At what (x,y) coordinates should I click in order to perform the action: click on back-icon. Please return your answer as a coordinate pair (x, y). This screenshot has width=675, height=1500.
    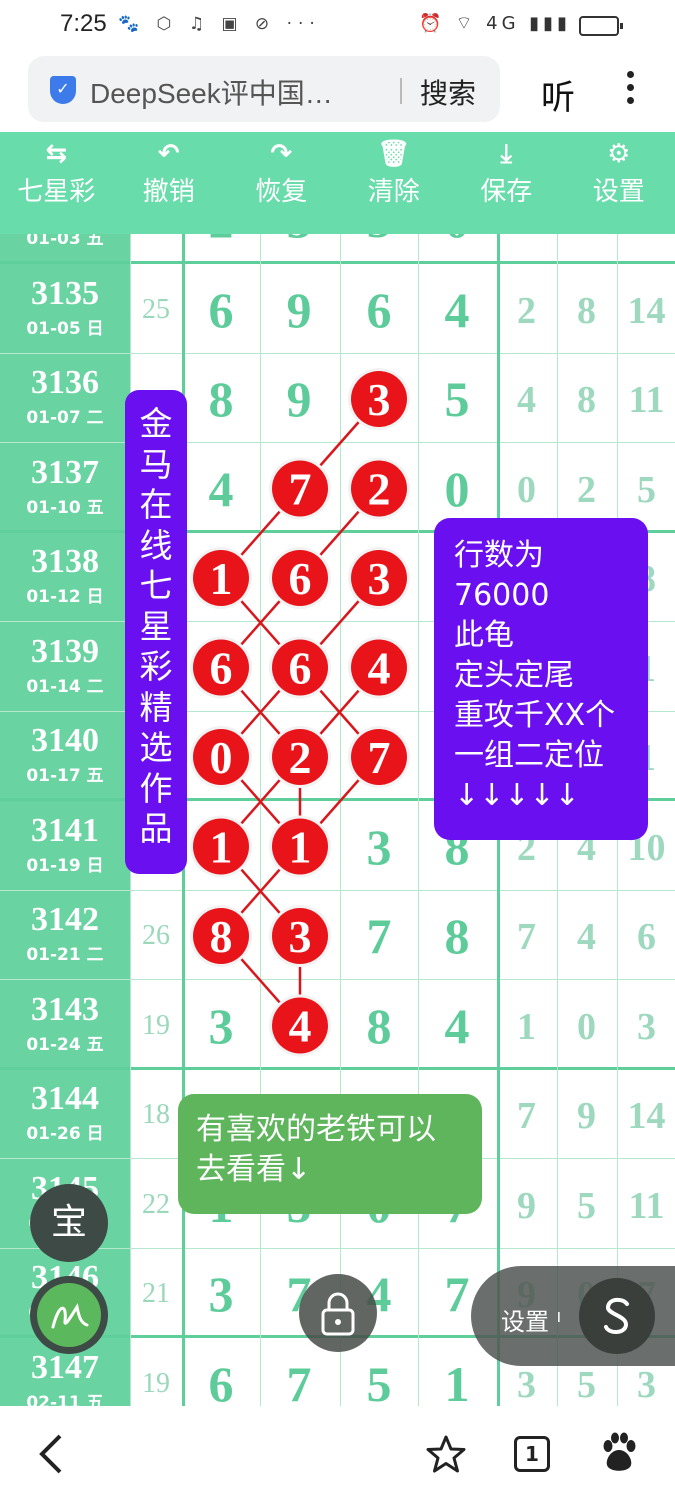
    Looking at the image, I should click on (51, 1454).